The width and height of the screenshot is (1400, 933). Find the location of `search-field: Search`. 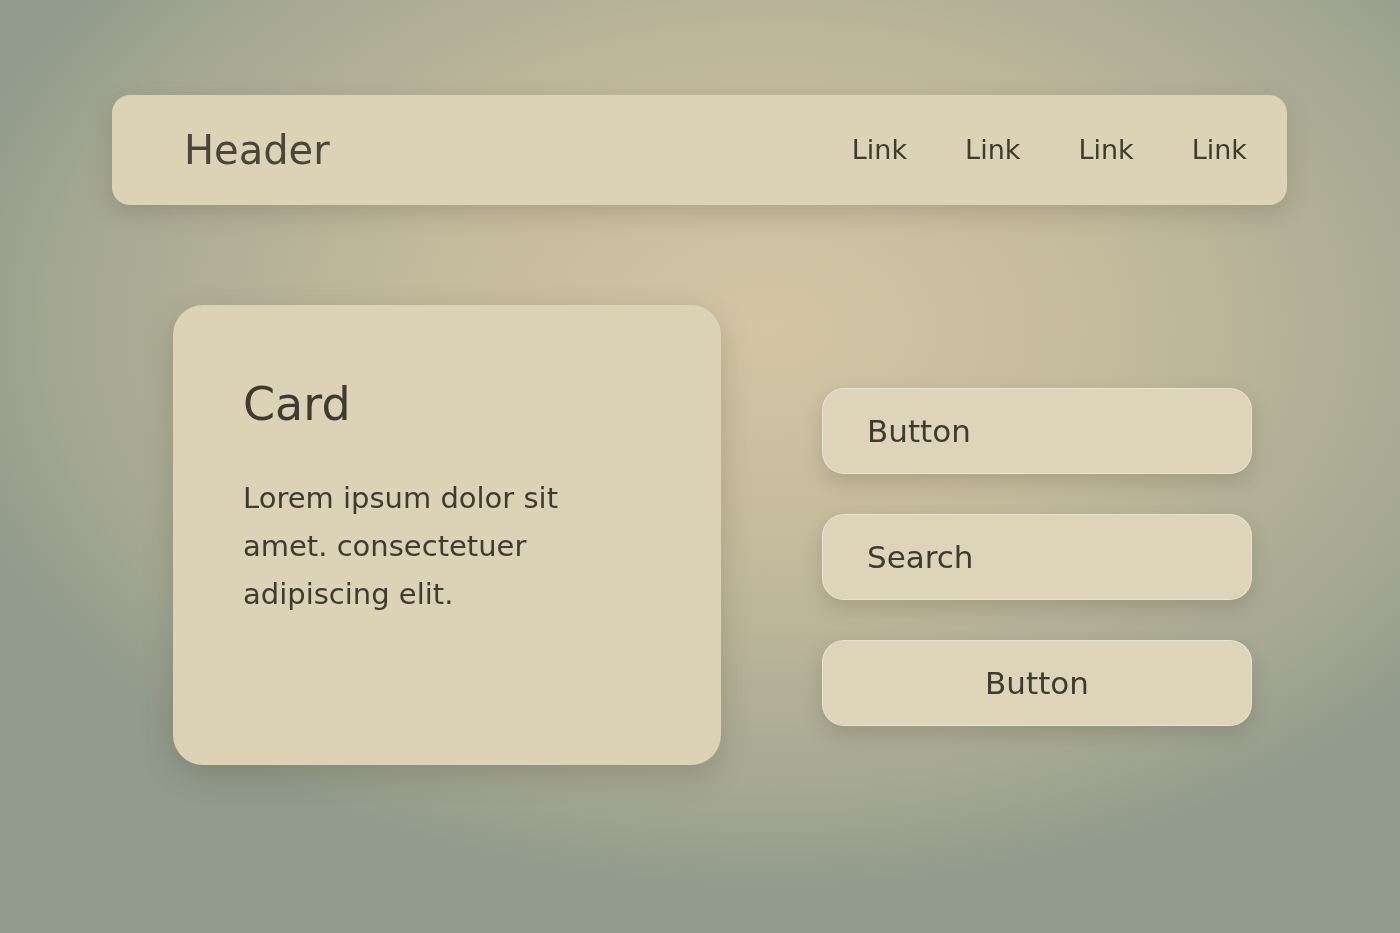

search-field: Search is located at coordinates (1037, 557).